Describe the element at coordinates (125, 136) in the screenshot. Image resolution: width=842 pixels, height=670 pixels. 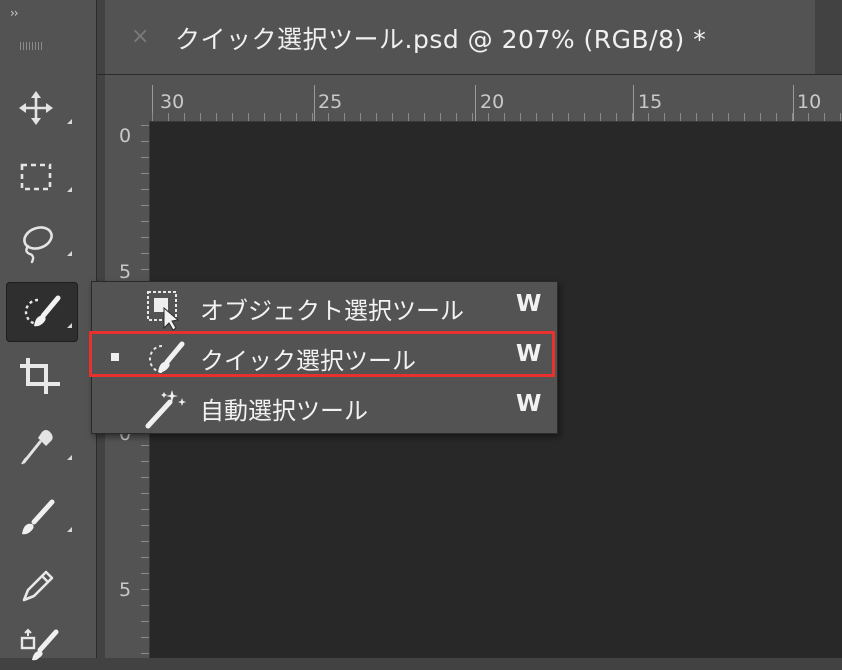
I see `ruler-label: 0` at that location.